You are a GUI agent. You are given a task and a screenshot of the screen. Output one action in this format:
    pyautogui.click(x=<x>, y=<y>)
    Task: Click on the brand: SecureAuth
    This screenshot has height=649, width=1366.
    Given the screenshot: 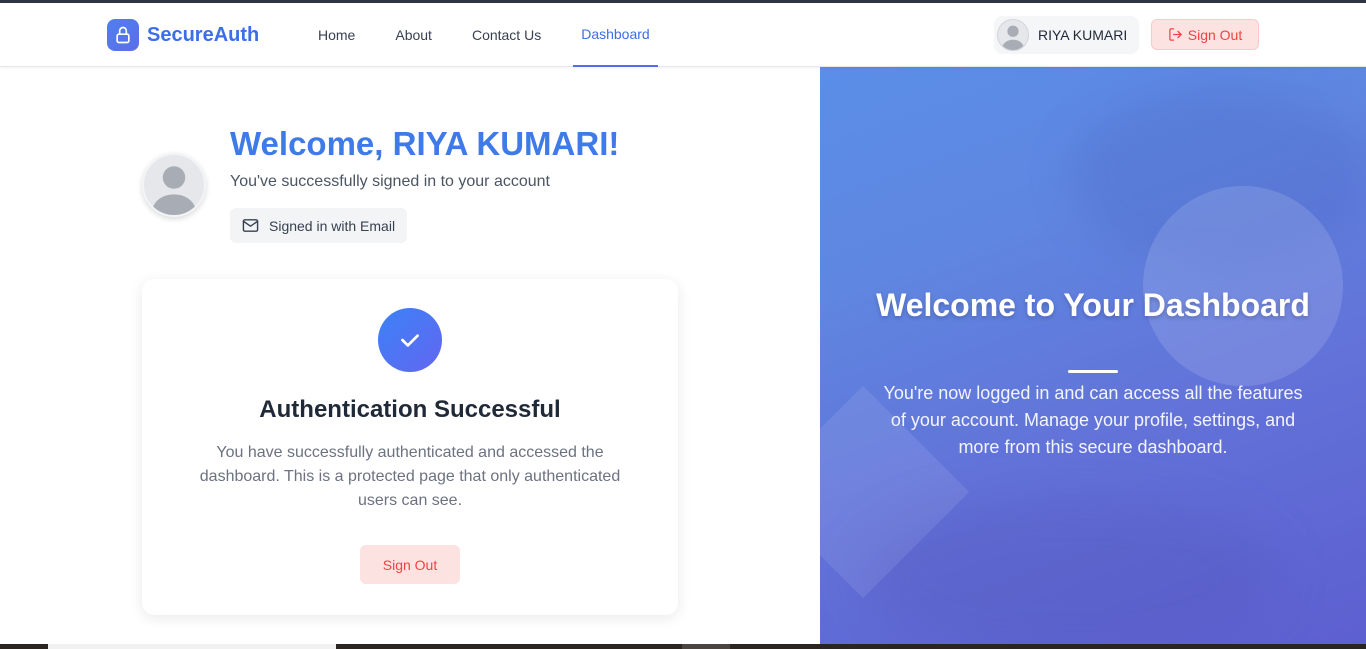 What is the action you would take?
    pyautogui.click(x=183, y=35)
    